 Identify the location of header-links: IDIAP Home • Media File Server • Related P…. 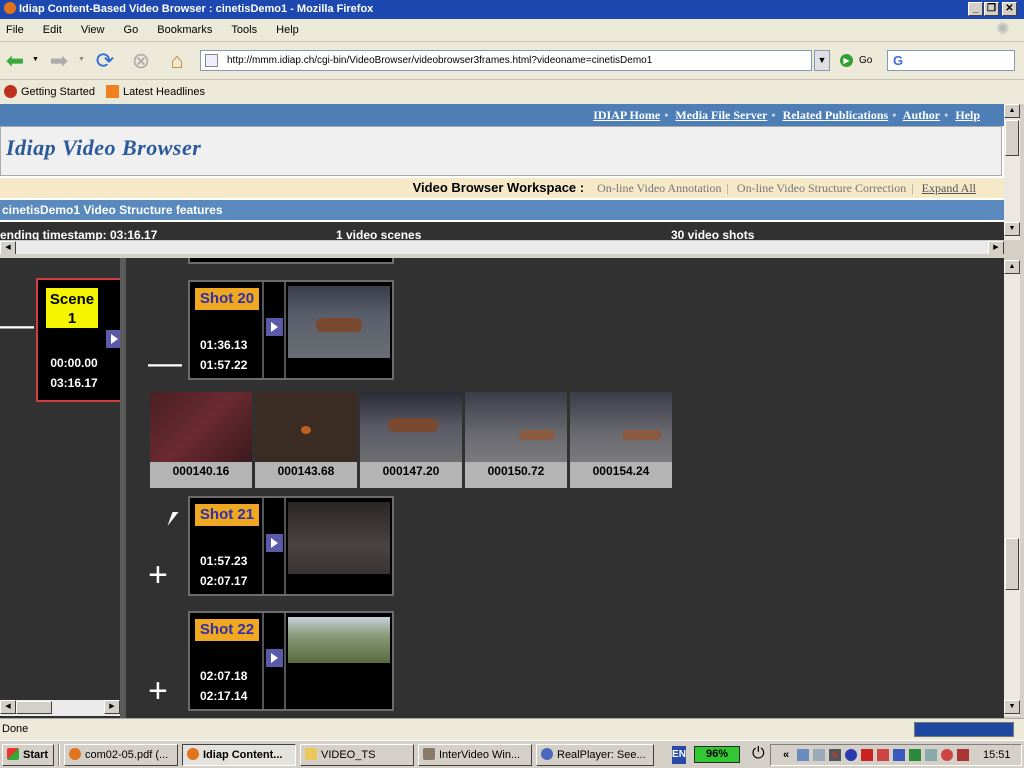
(502, 115).